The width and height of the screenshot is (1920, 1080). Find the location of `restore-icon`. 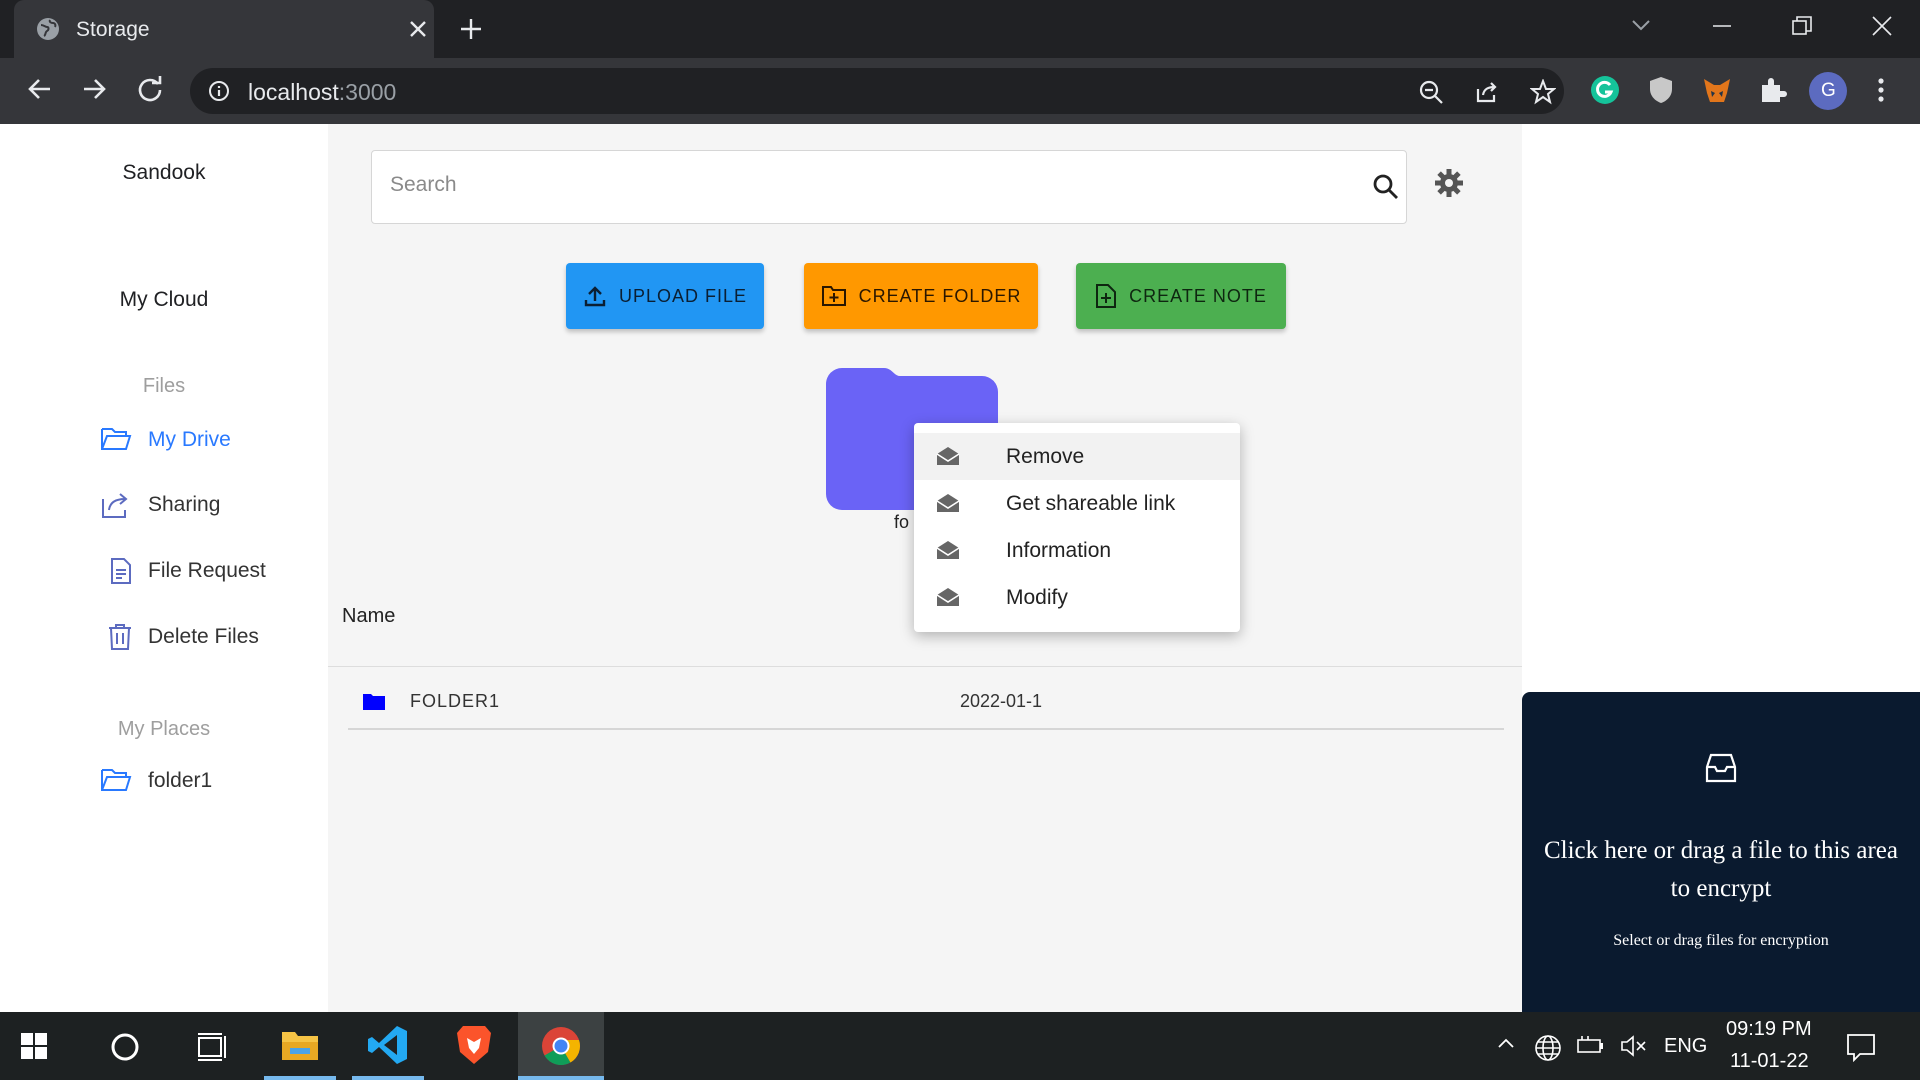

restore-icon is located at coordinates (1802, 26).